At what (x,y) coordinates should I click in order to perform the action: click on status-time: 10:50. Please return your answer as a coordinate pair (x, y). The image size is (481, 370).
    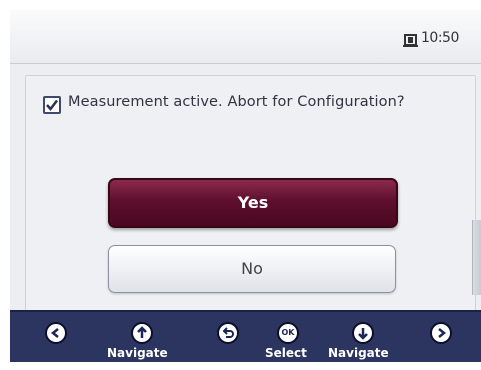
    Looking at the image, I should click on (440, 38).